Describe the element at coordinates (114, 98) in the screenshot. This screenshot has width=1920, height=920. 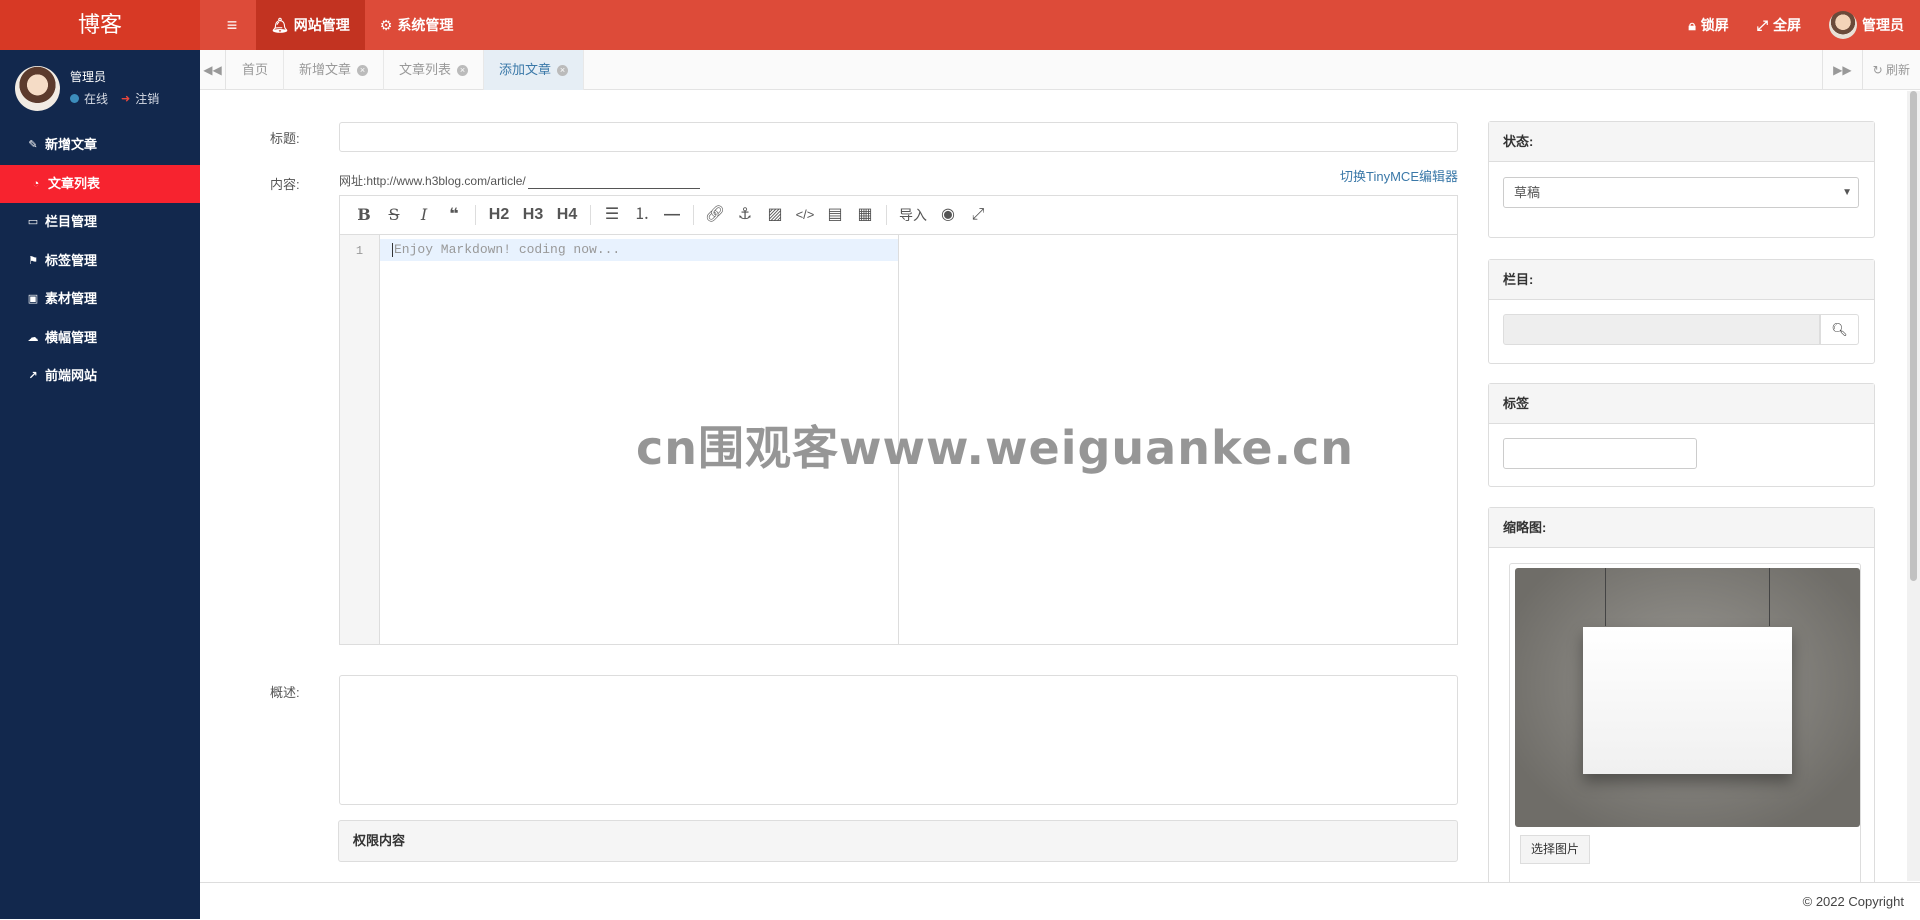
I see `user-status: 在线 ➜ 注销` at that location.